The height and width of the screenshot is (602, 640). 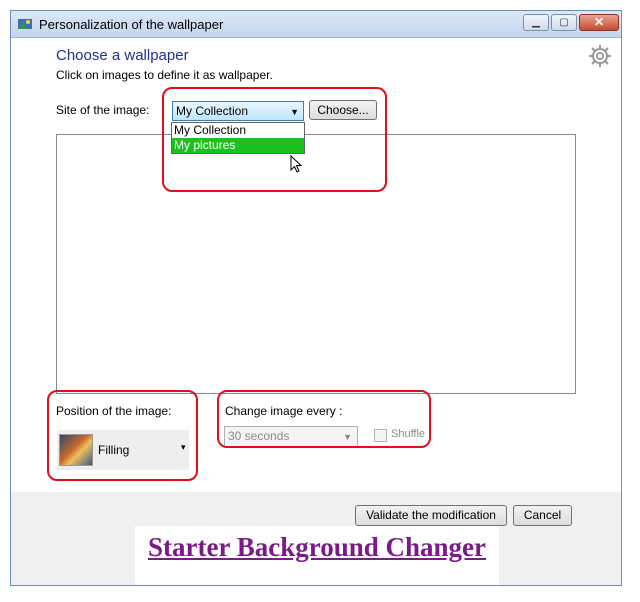 I want to click on site-select-value: My Collection, so click(x=212, y=111).